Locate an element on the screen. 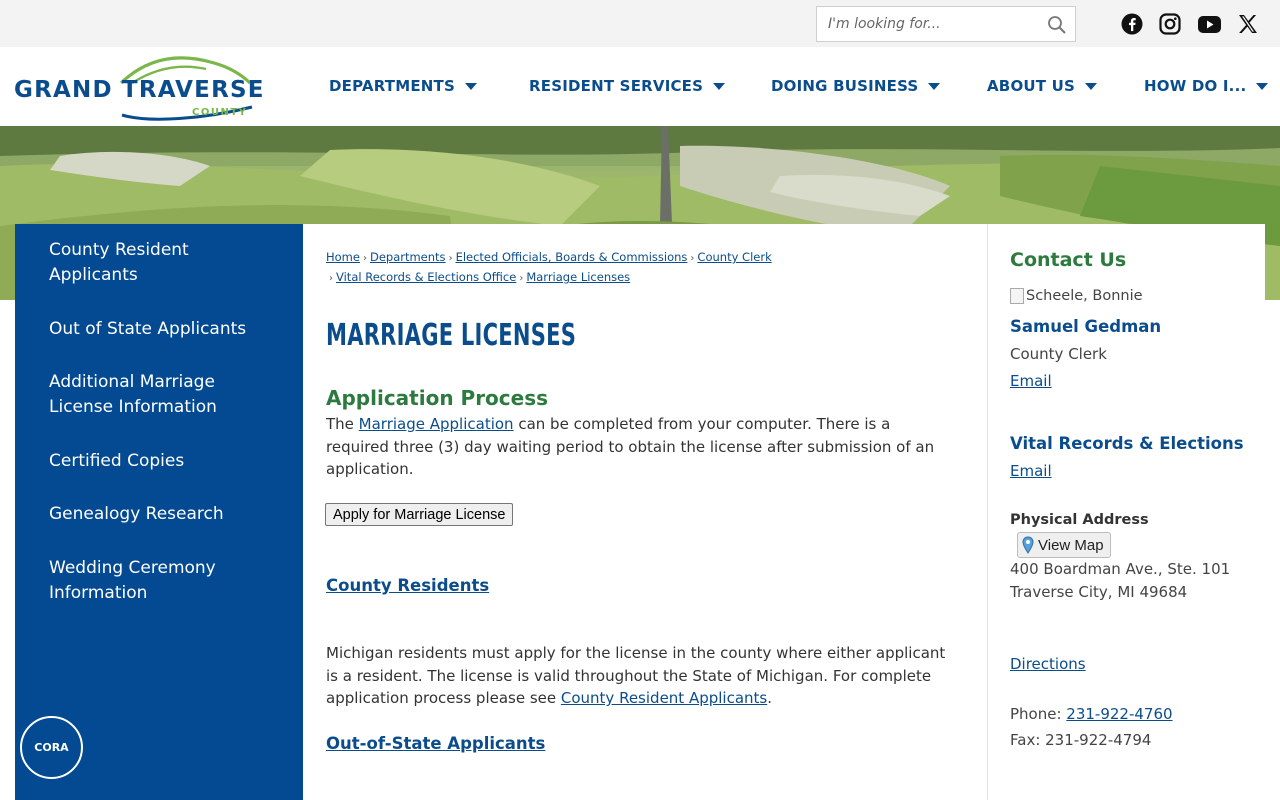  nav-label: DEPARTMENTS is located at coordinates (392, 86).